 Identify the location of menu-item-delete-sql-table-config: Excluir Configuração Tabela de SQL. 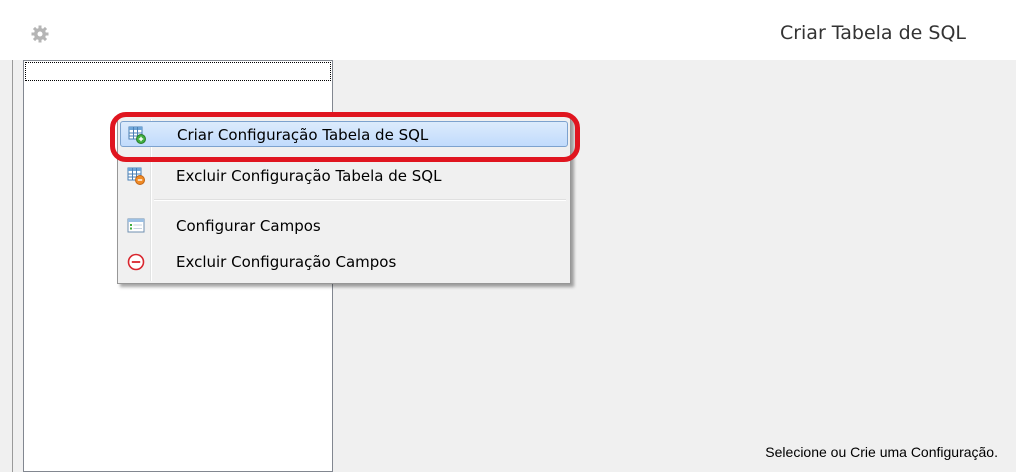
(344, 176).